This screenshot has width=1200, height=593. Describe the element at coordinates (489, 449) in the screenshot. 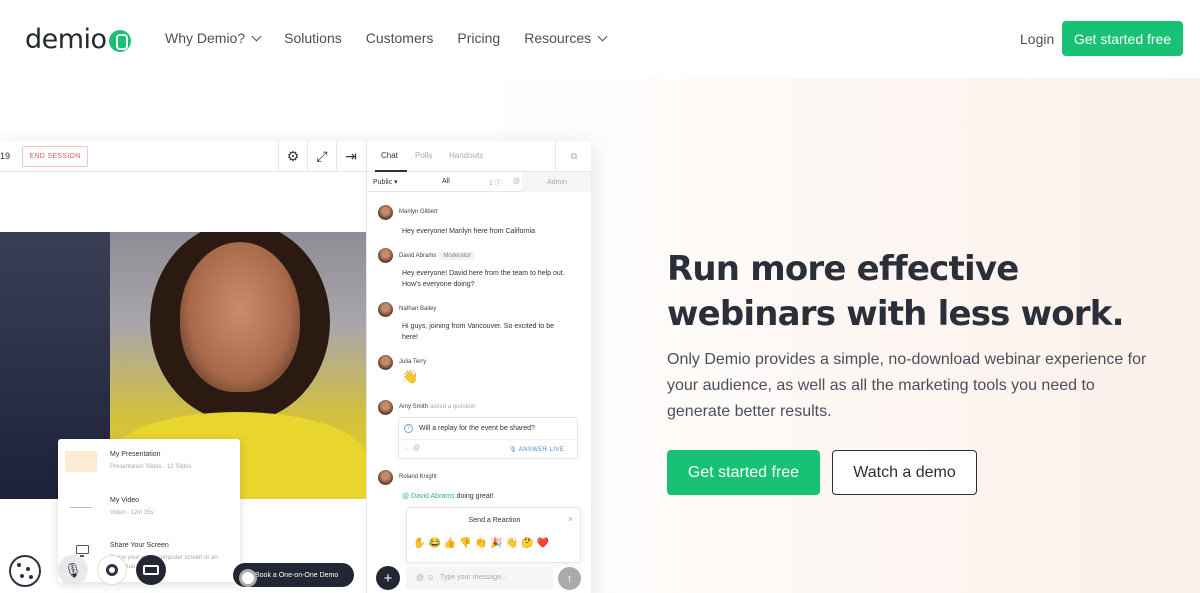

I see `question-actions: ··· @ 🎙 ANSWER LIVE` at that location.